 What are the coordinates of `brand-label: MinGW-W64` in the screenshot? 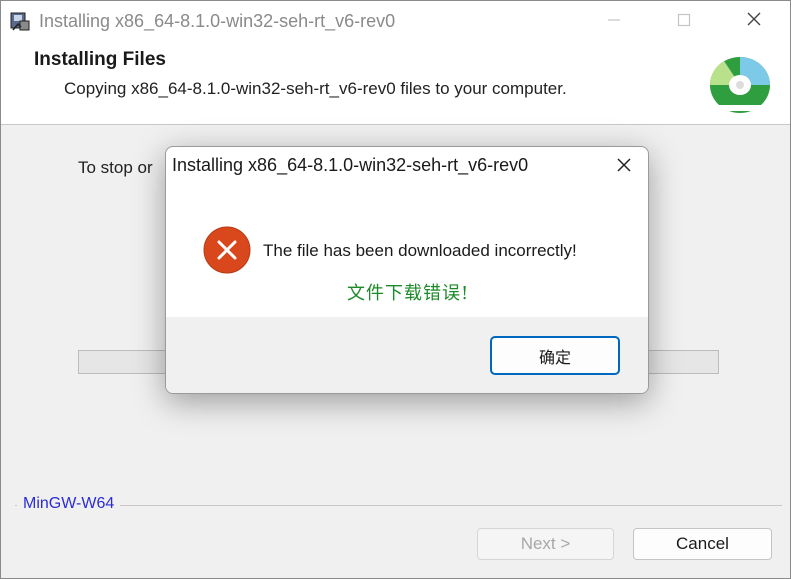 It's located at (69, 504).